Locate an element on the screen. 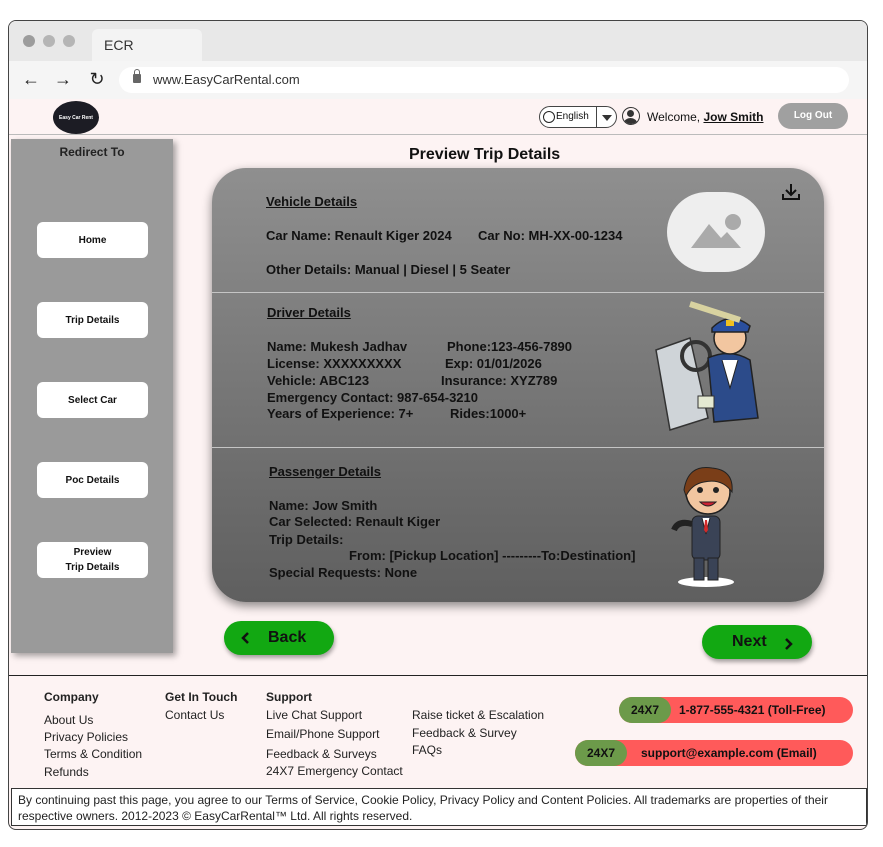 The width and height of the screenshot is (883, 847). footer-company-heading: Company is located at coordinates (71, 697).